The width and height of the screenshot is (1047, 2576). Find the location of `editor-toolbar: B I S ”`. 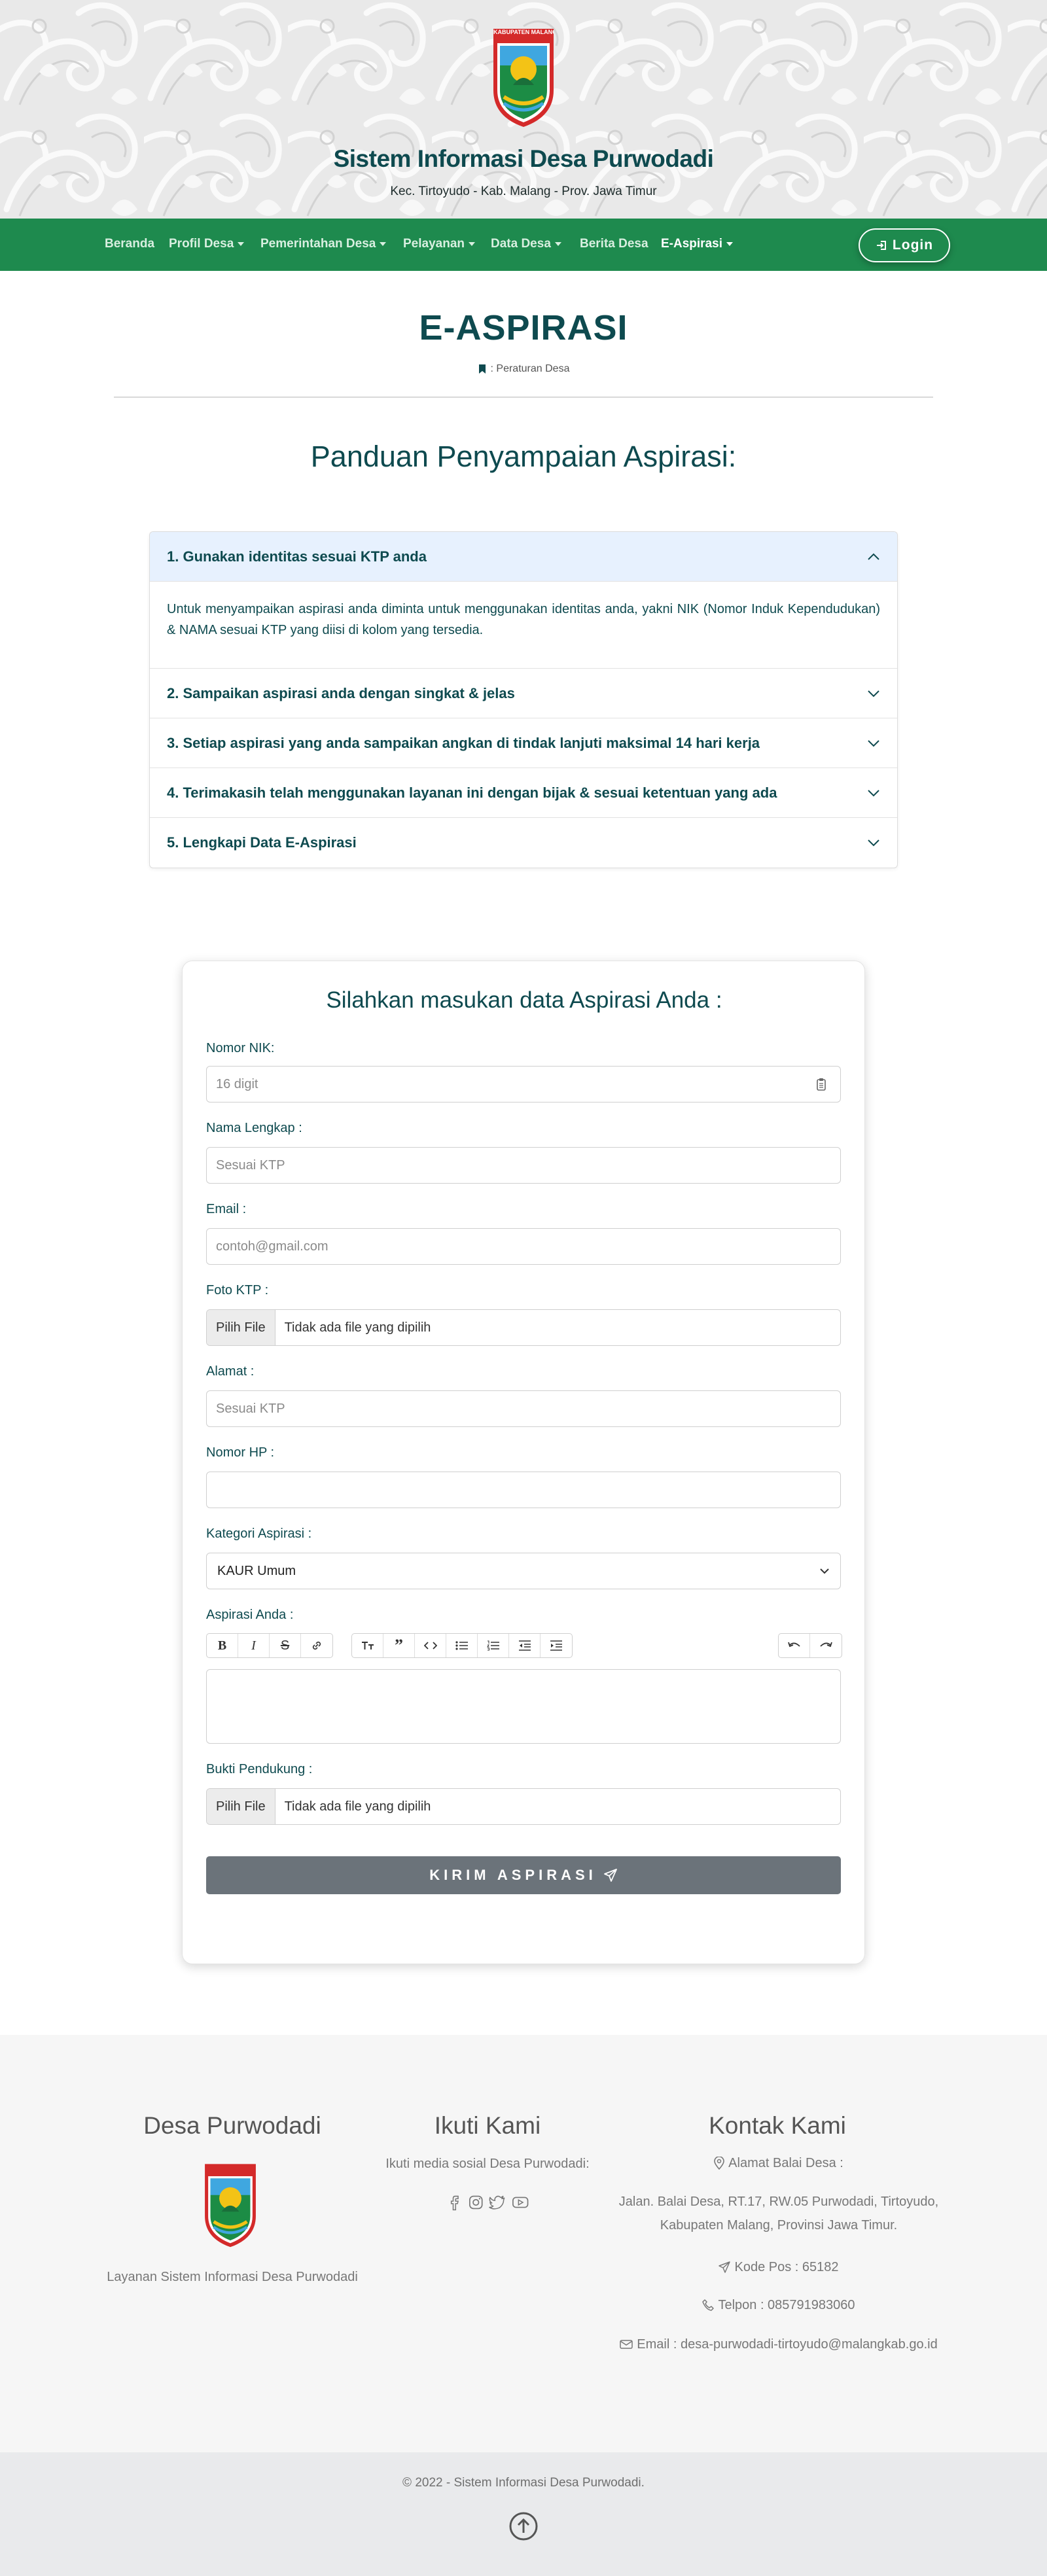

editor-toolbar: B I S ” is located at coordinates (524, 1646).